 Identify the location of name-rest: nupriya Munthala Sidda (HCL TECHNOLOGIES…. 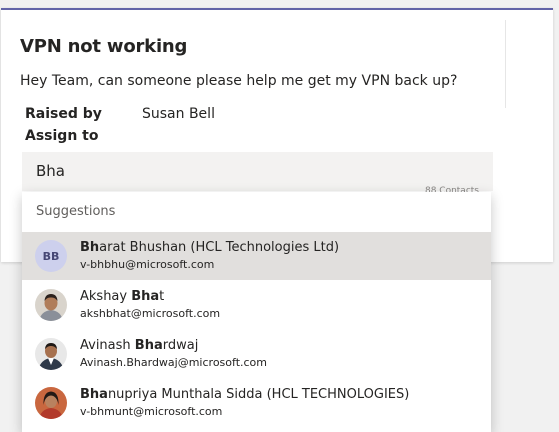
(258, 394).